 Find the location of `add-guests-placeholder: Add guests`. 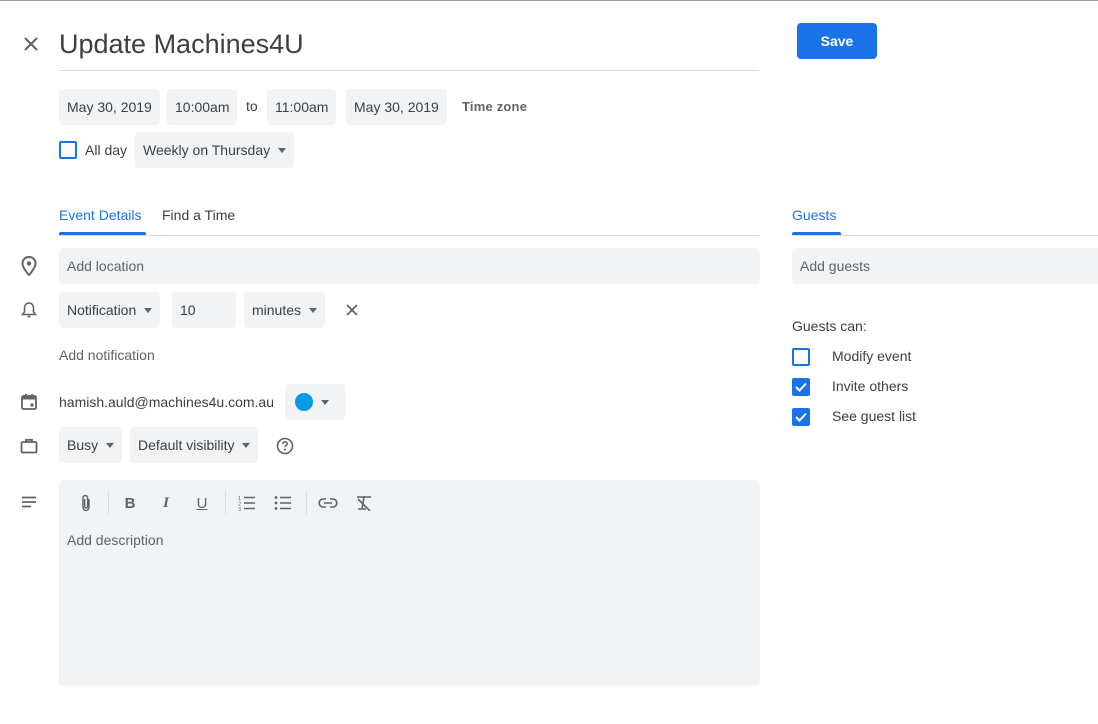

add-guests-placeholder: Add guests is located at coordinates (835, 266).